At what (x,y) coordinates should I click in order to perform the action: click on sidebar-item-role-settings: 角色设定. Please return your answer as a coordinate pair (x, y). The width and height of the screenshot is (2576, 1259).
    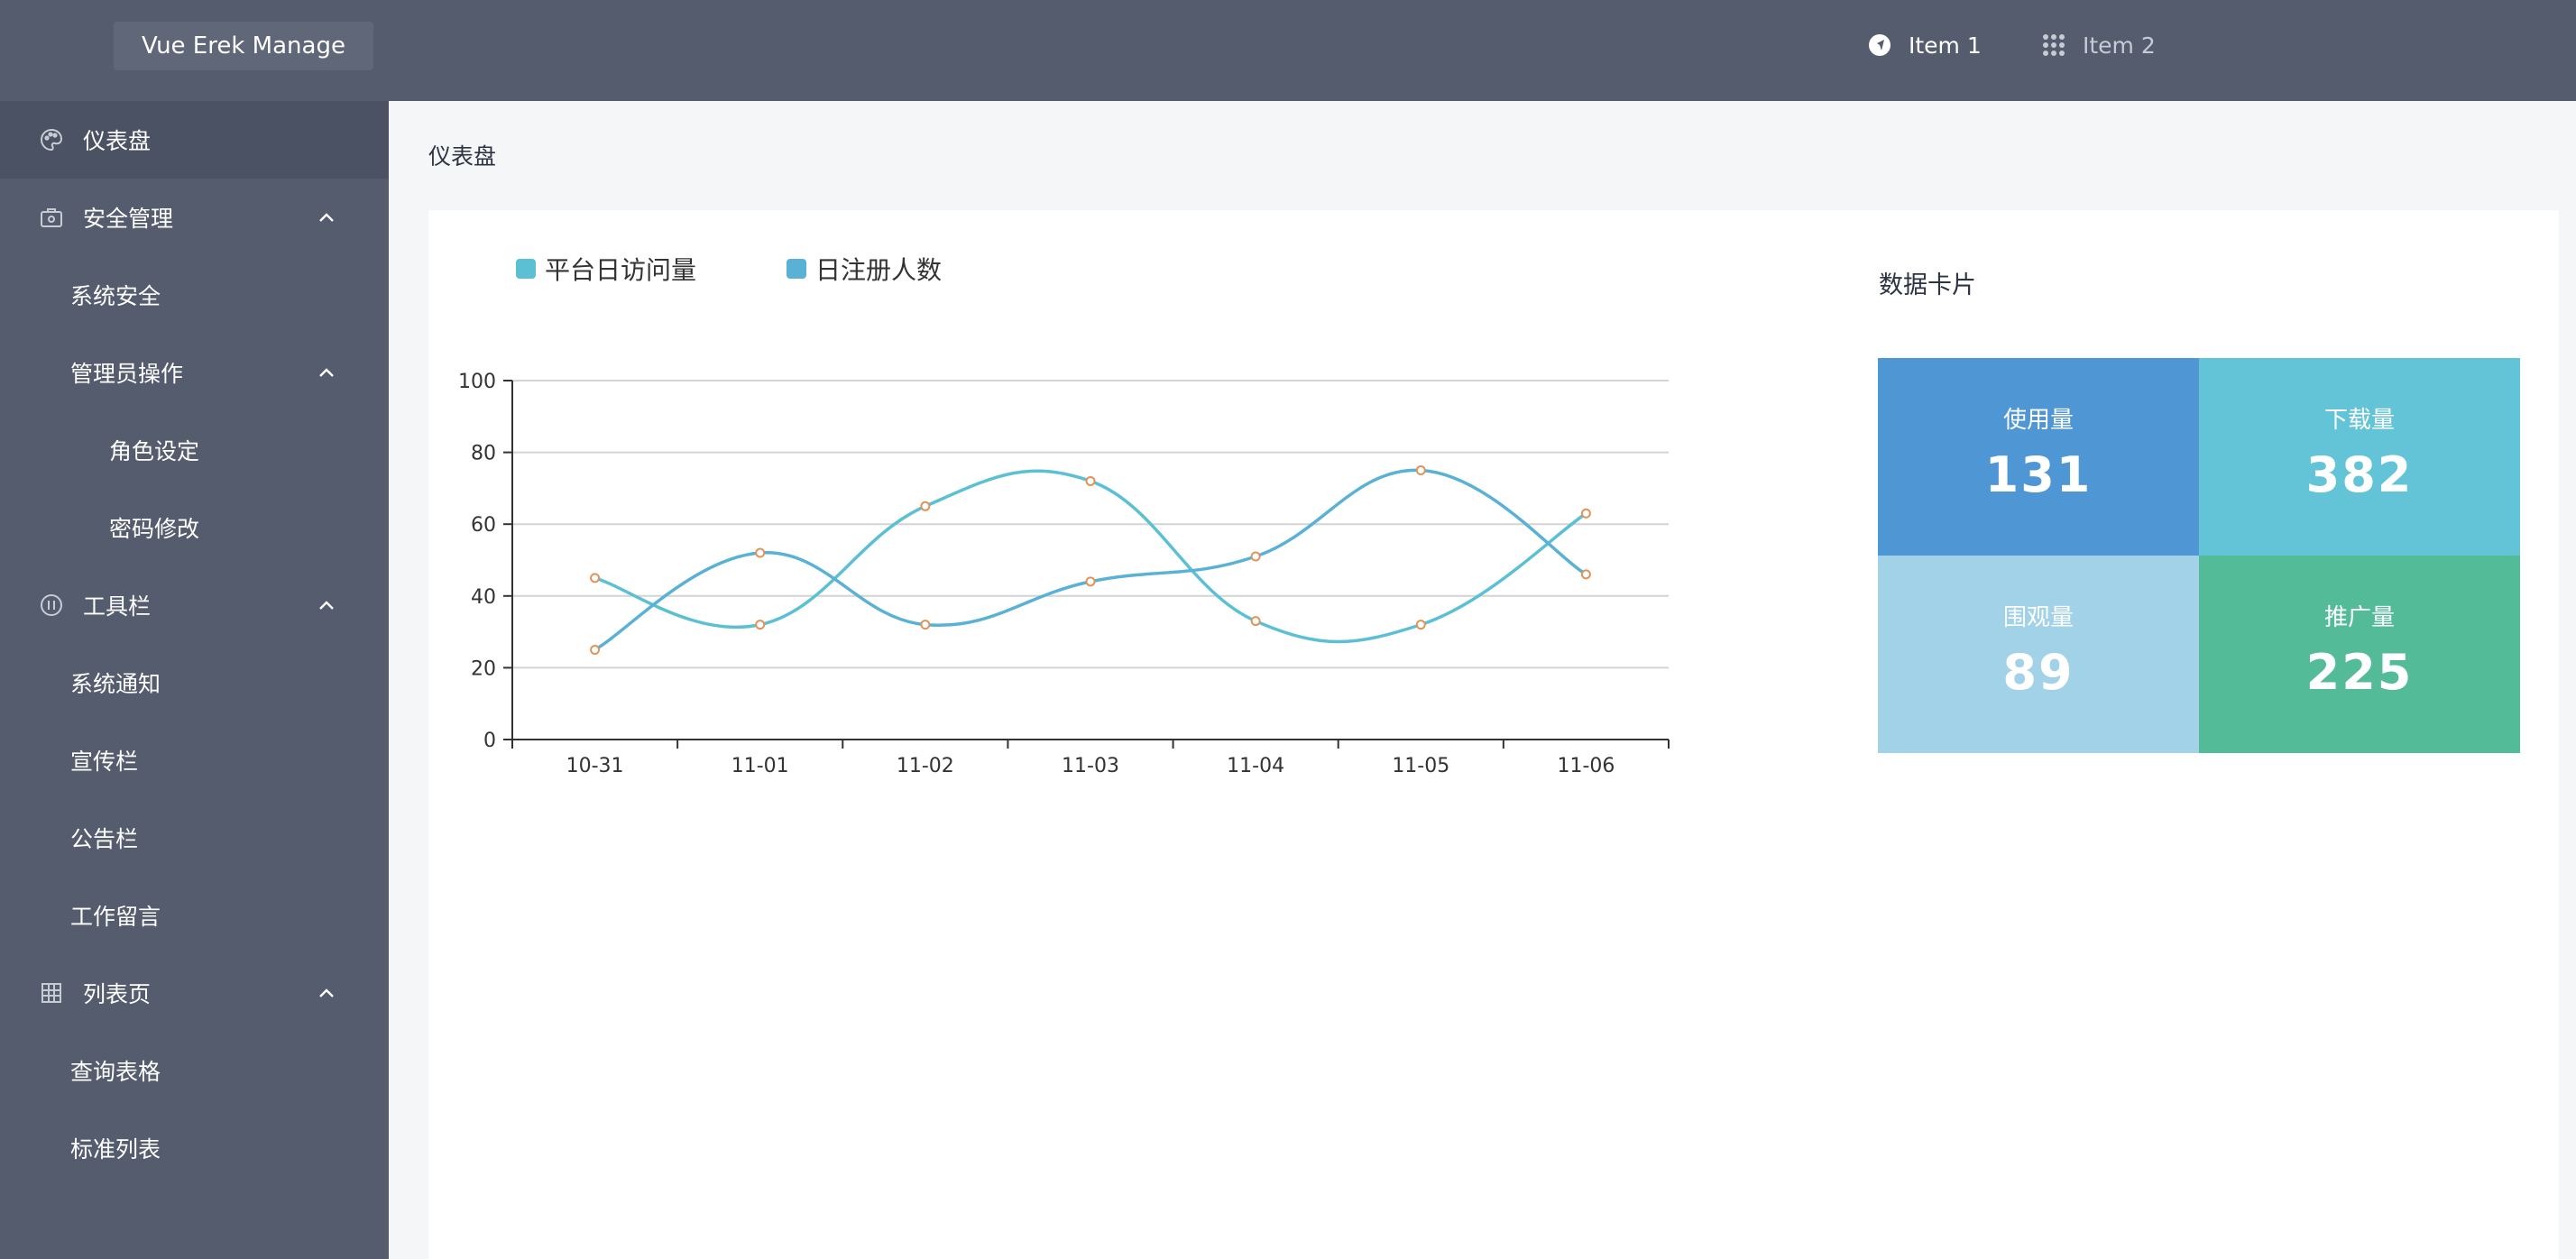
    Looking at the image, I should click on (194, 450).